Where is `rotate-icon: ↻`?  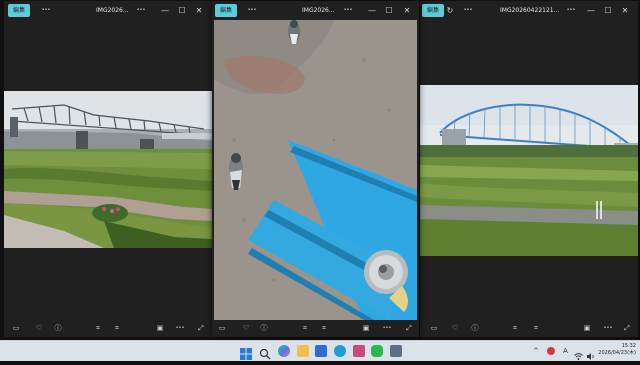 rotate-icon: ↻ is located at coordinates (450, 10).